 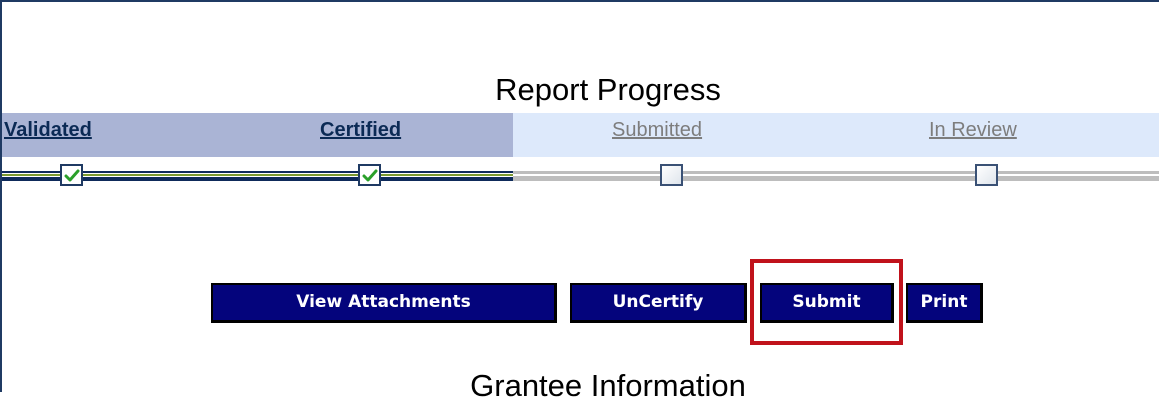 What do you see at coordinates (671, 175) in the screenshot?
I see `step-submitted-checkbox` at bounding box center [671, 175].